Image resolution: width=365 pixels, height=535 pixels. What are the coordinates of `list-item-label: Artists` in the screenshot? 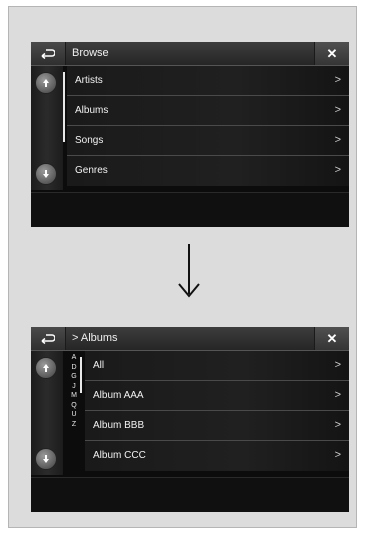 It's located at (89, 80).